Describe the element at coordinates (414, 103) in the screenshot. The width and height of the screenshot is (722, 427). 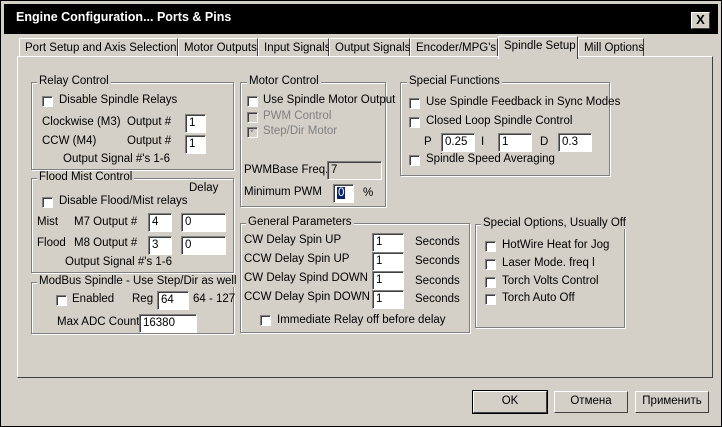
I see `spindle-feedback-checkbox` at that location.